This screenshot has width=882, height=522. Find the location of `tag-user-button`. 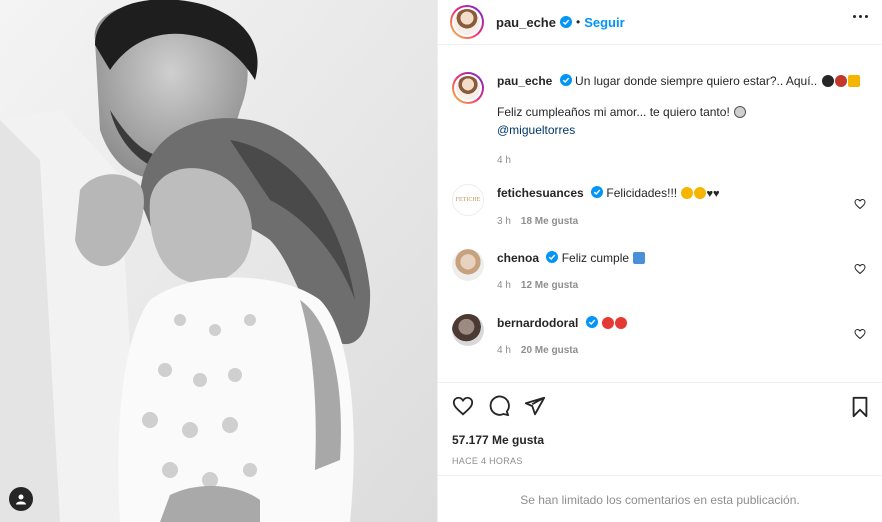

tag-user-button is located at coordinates (21, 499).